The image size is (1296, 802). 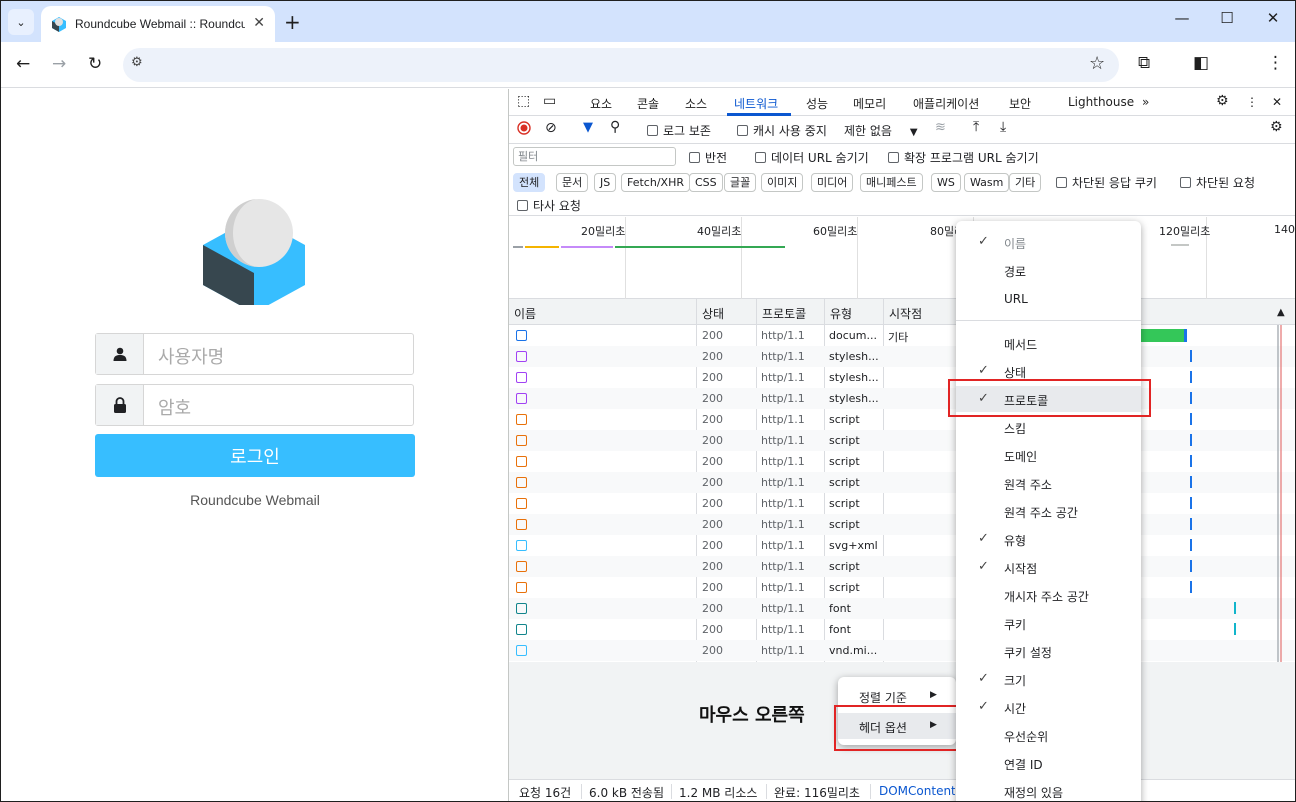 What do you see at coordinates (174, 407) in the screenshot?
I see `password-input: 암호` at bounding box center [174, 407].